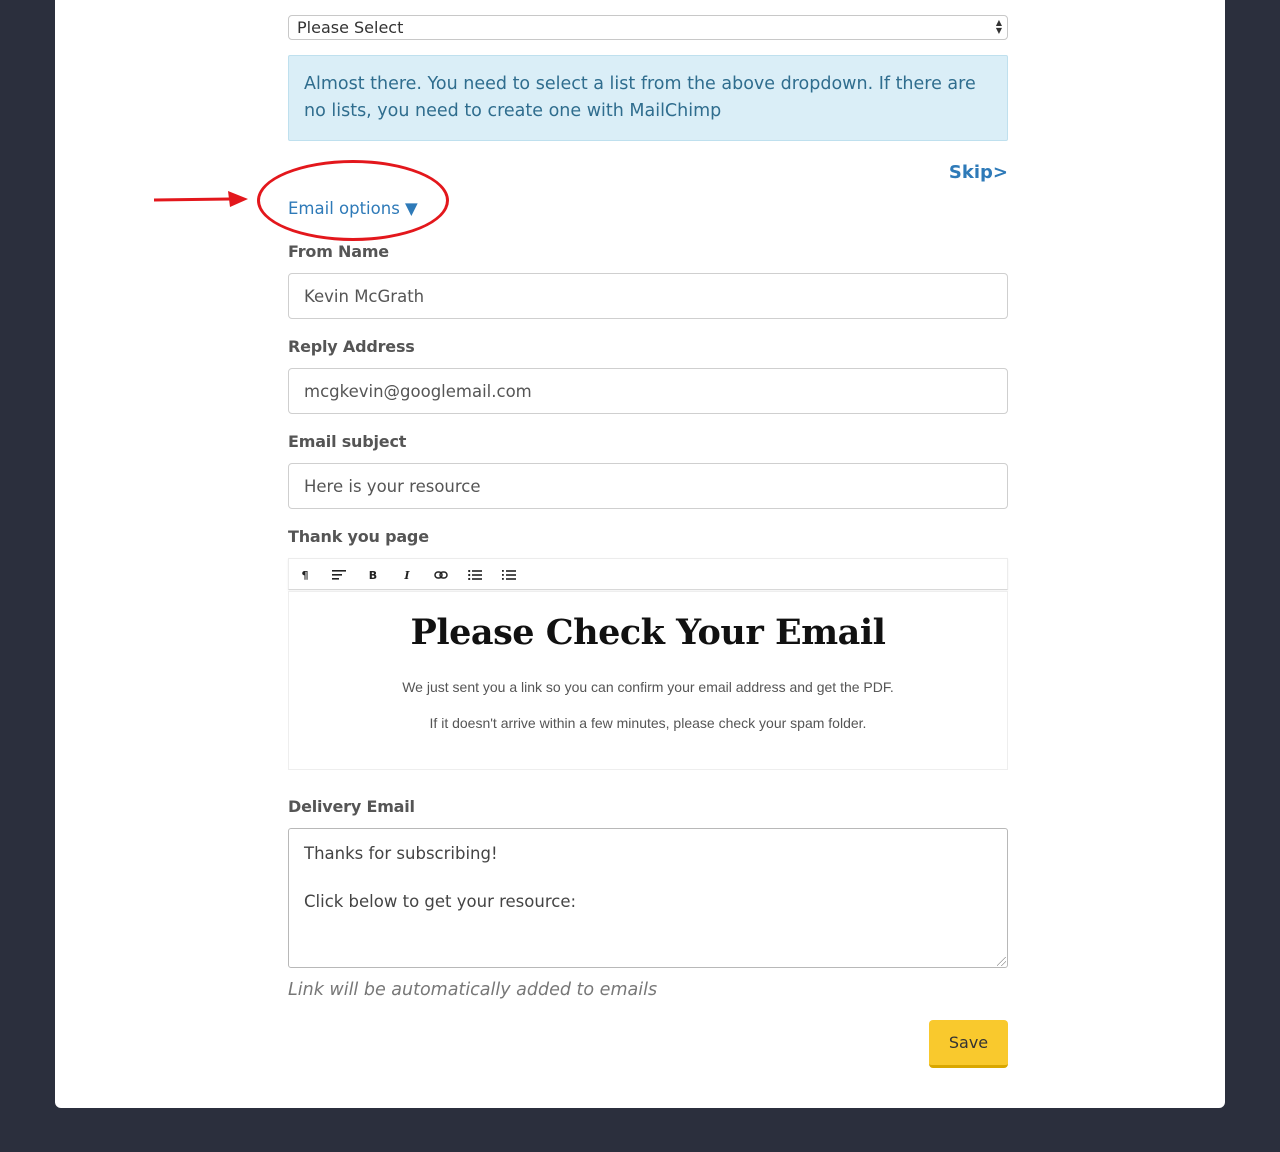  What do you see at coordinates (358, 536) in the screenshot?
I see `thank-you-page-label: Thank you page` at bounding box center [358, 536].